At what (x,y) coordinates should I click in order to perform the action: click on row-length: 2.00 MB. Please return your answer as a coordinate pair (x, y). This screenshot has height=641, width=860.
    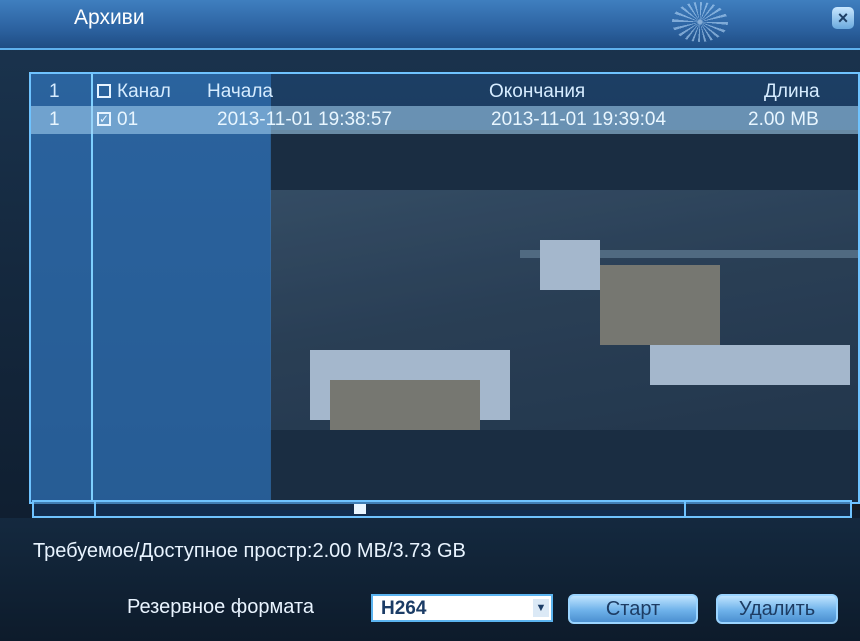
    Looking at the image, I should click on (783, 119).